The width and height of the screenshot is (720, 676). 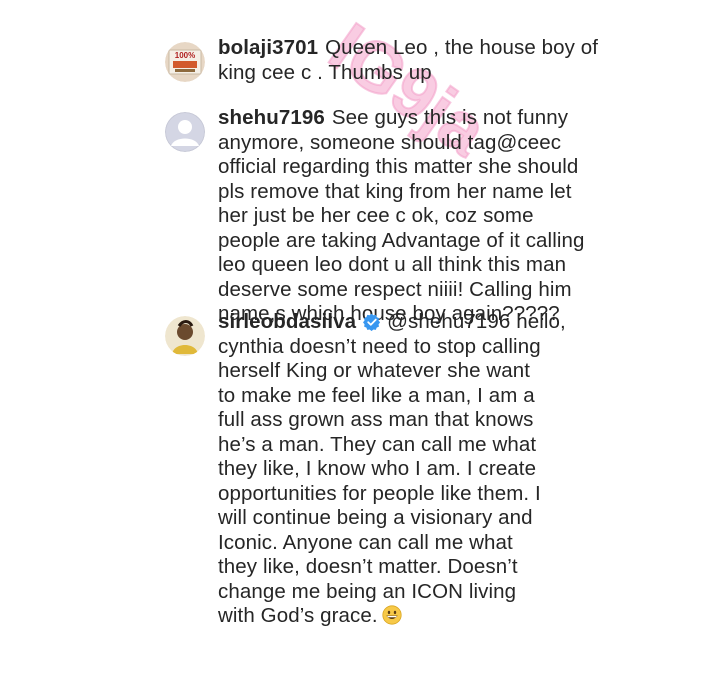 I want to click on comment-line: to make me feel like a man, I am a, so click(x=376, y=395).